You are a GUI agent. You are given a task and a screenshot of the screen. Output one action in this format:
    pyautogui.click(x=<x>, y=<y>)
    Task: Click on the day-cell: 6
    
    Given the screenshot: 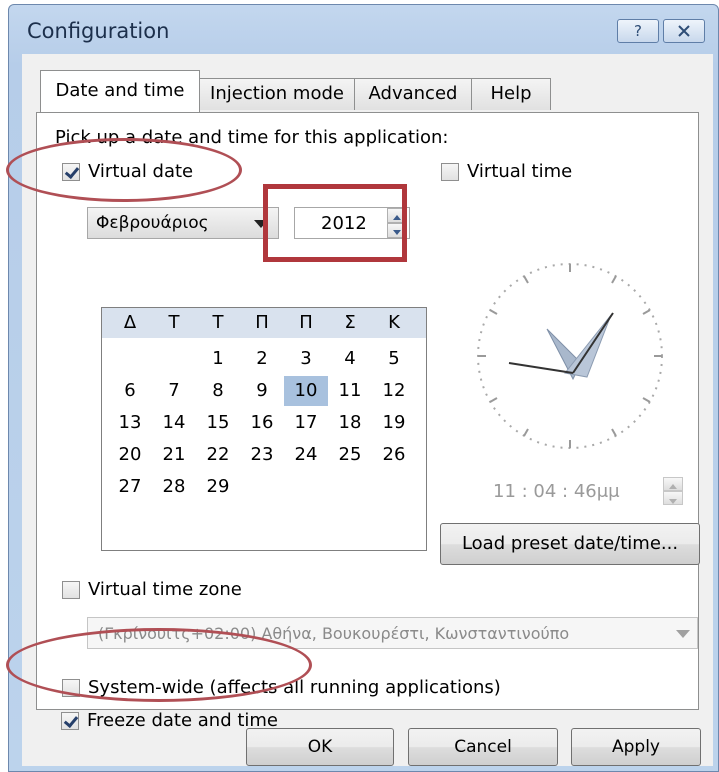 What is the action you would take?
    pyautogui.click(x=130, y=391)
    